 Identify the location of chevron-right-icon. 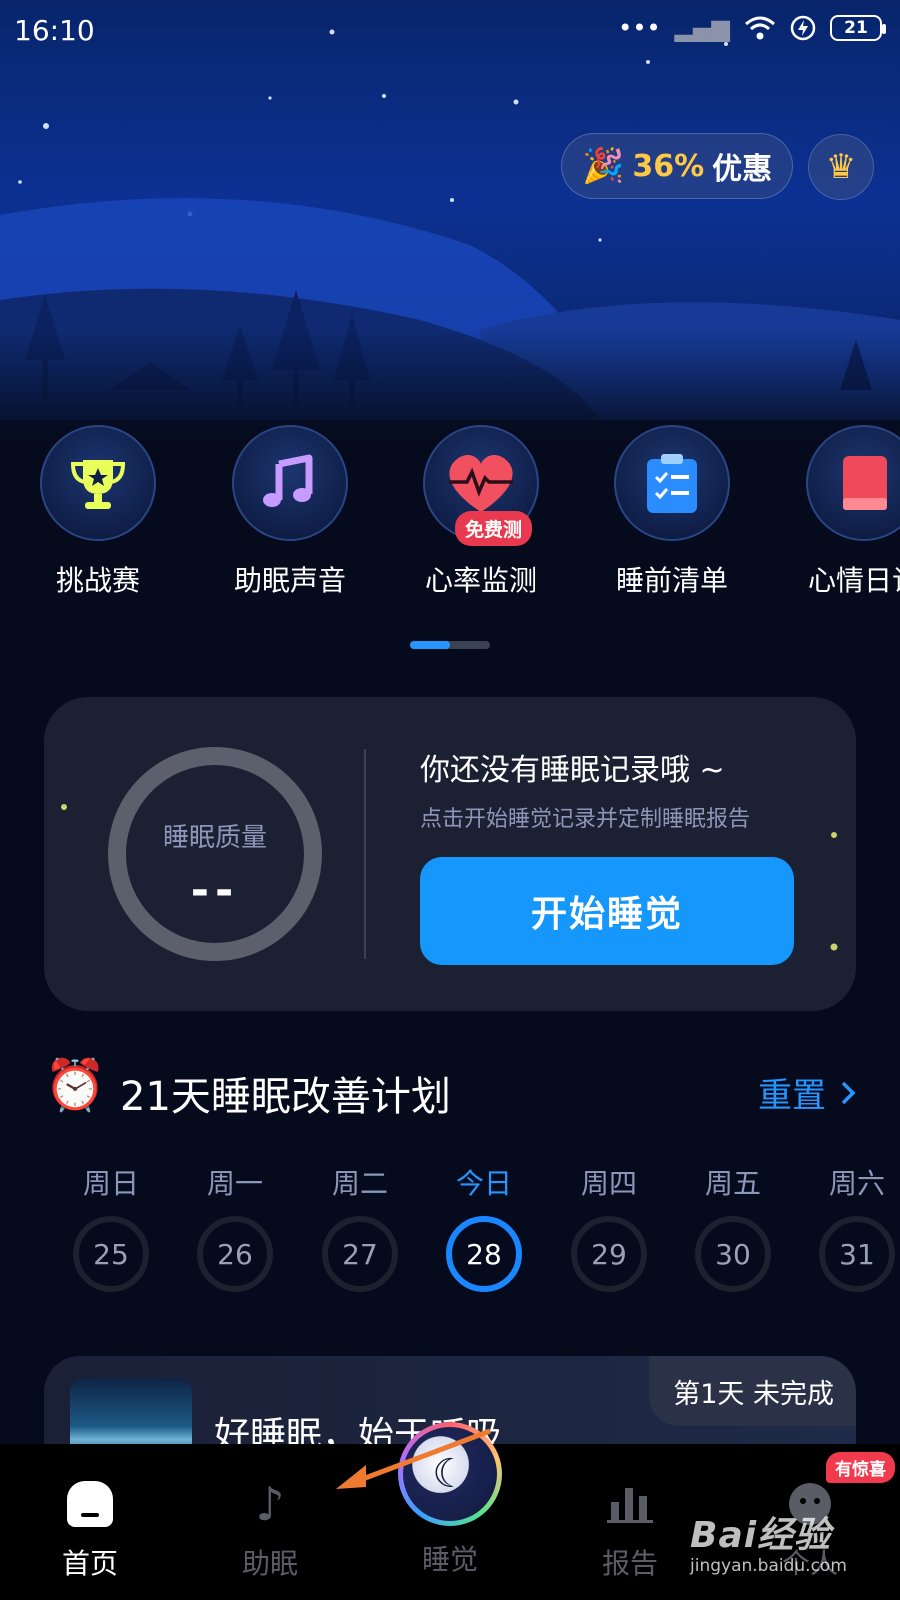
(848, 1092).